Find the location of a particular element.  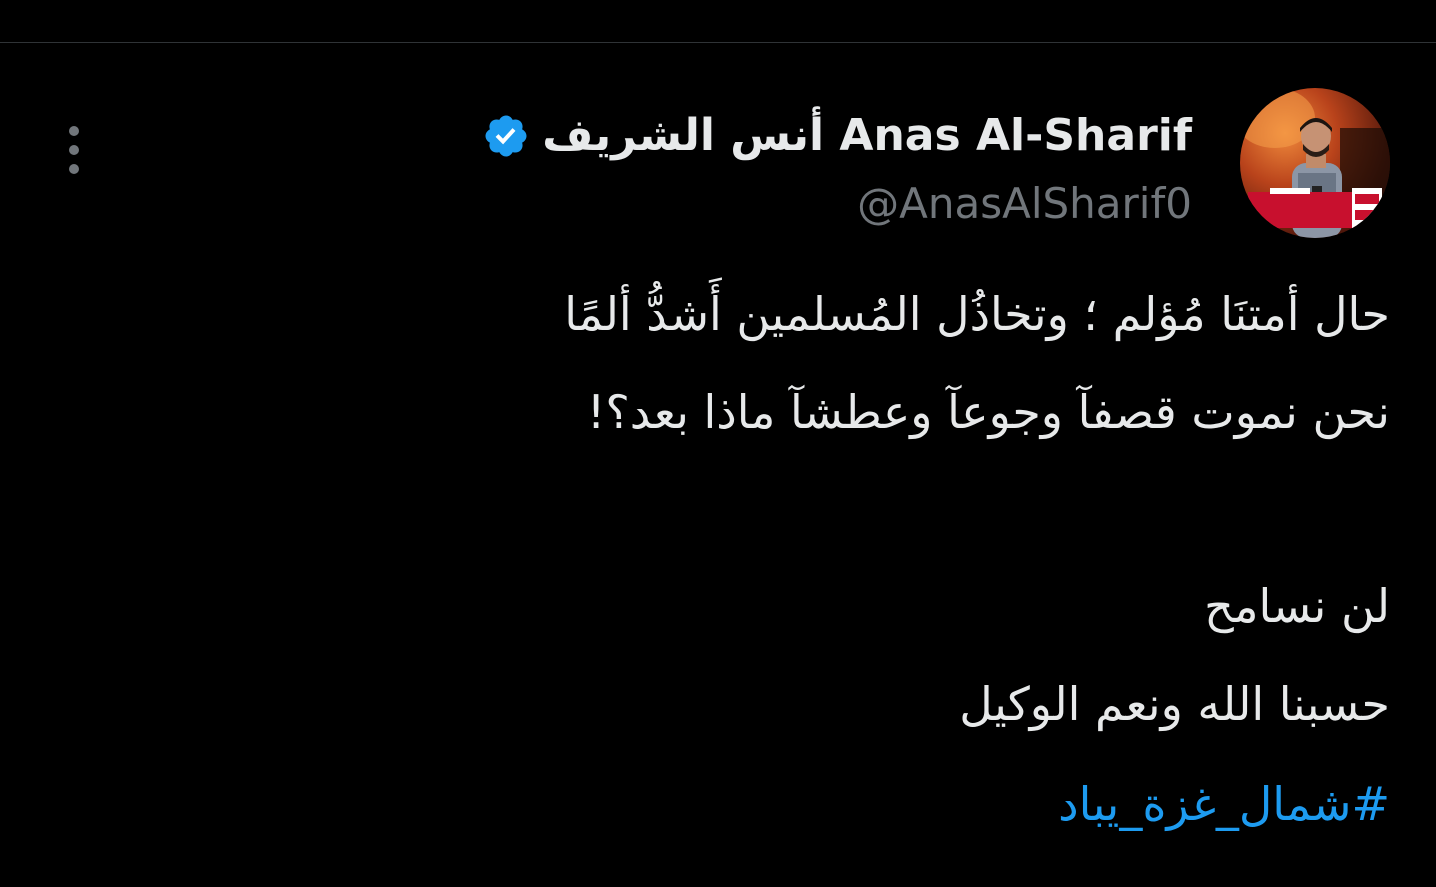

avatar is located at coordinates (1315, 163).